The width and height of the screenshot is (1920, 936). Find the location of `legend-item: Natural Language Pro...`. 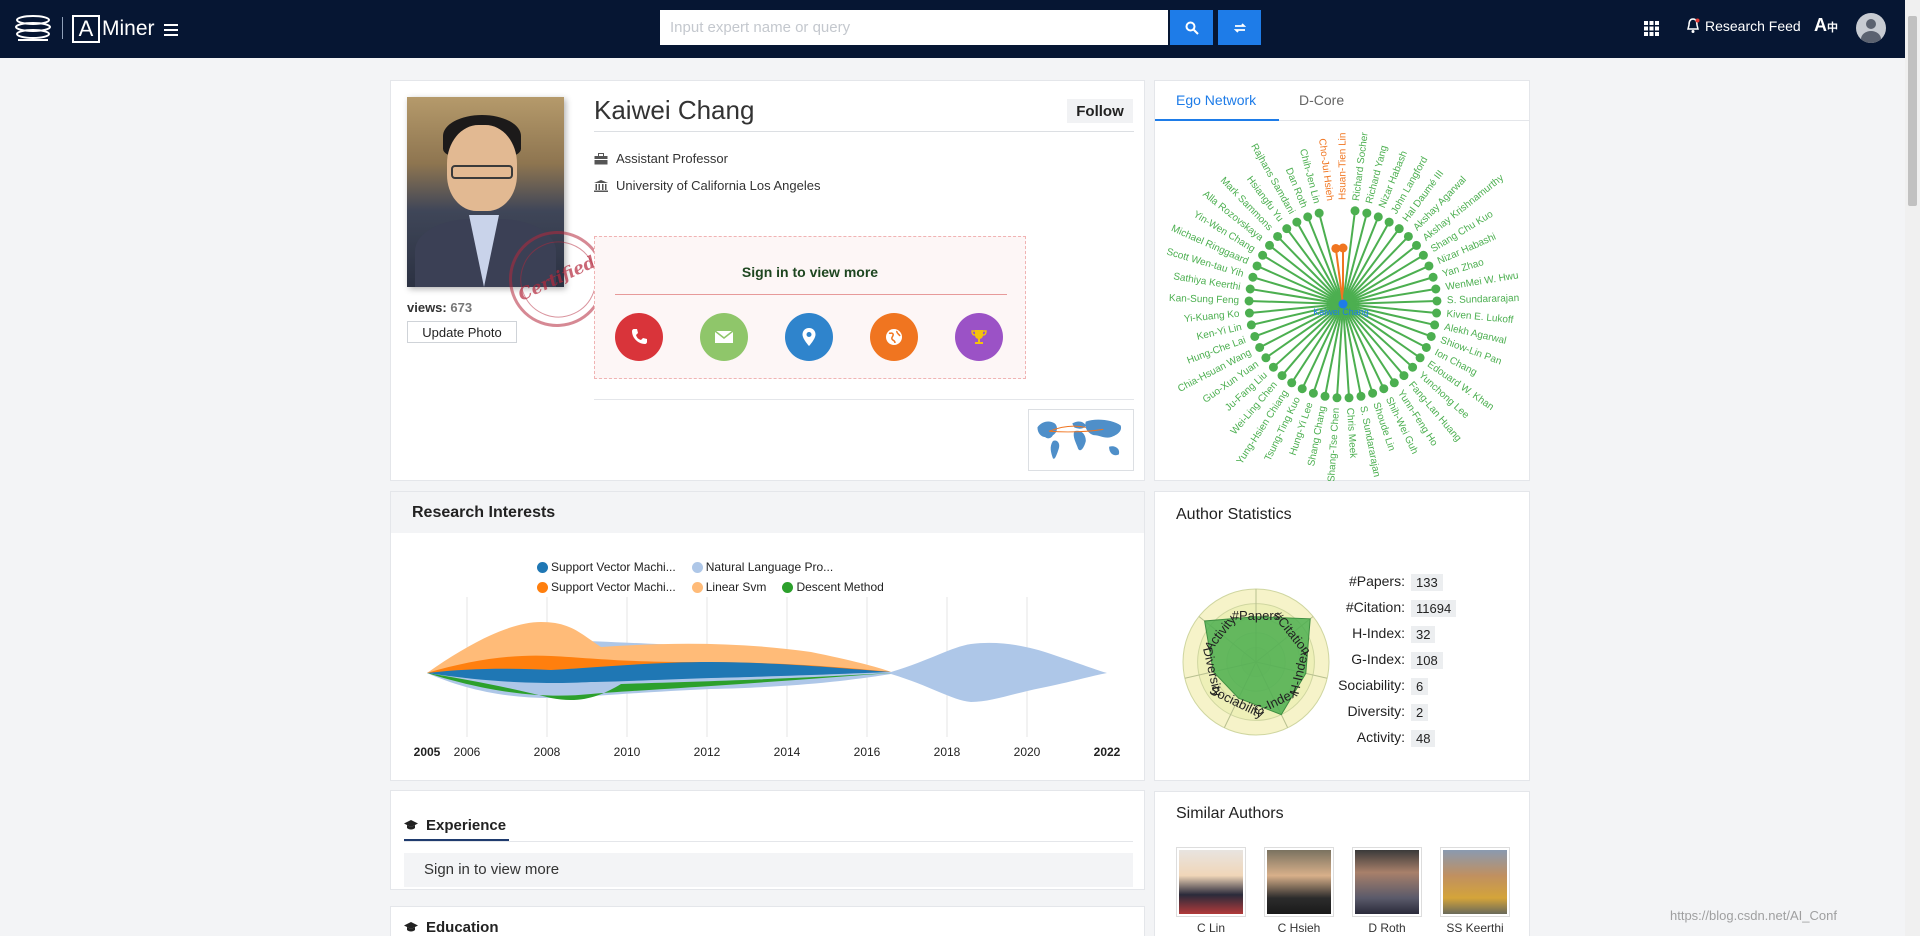

legend-item: Natural Language Pro... is located at coordinates (762, 567).